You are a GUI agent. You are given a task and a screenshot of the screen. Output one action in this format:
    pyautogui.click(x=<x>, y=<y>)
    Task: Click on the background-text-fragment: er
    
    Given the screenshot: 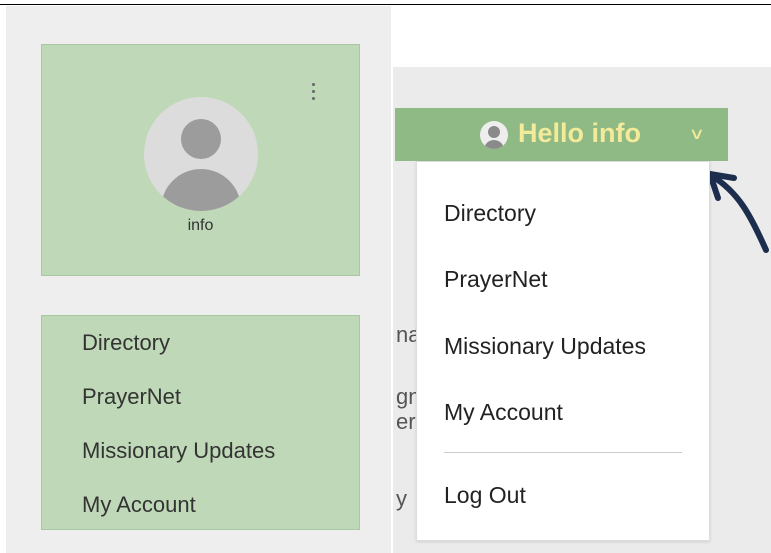 What is the action you would take?
    pyautogui.click(x=406, y=421)
    